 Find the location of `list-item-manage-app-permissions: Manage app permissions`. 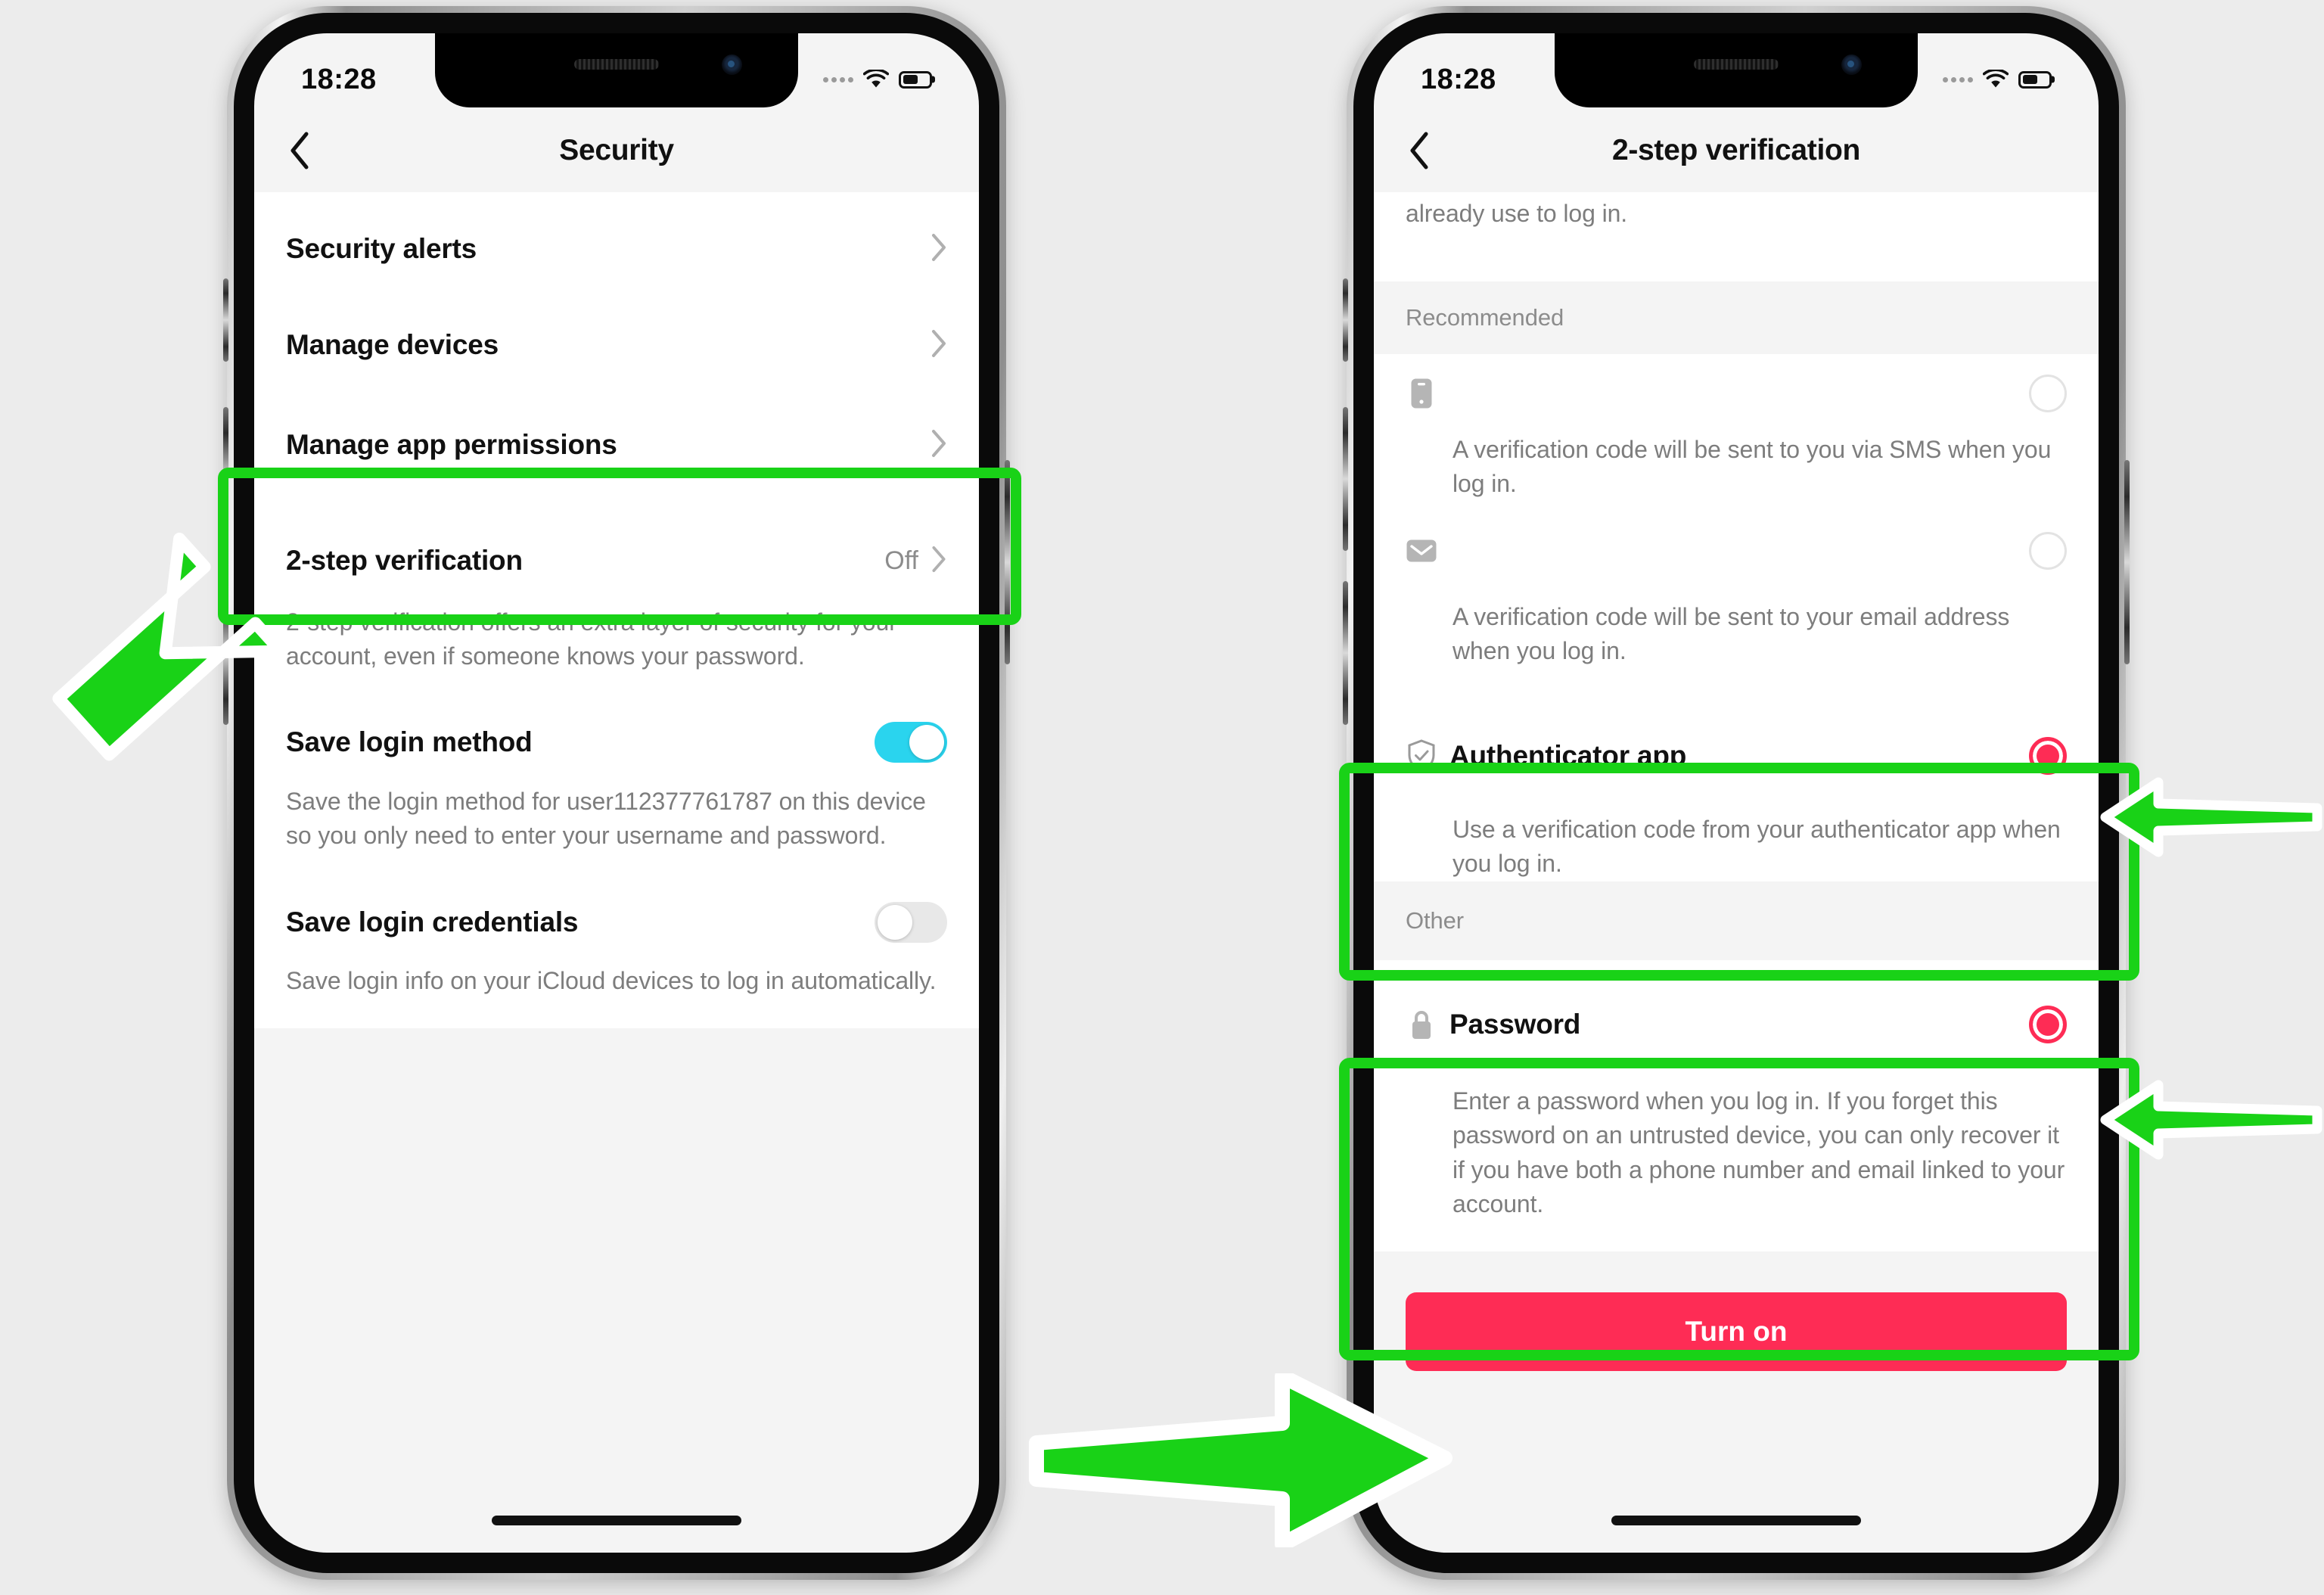

list-item-manage-app-permissions: Manage app permissions is located at coordinates (616, 445).